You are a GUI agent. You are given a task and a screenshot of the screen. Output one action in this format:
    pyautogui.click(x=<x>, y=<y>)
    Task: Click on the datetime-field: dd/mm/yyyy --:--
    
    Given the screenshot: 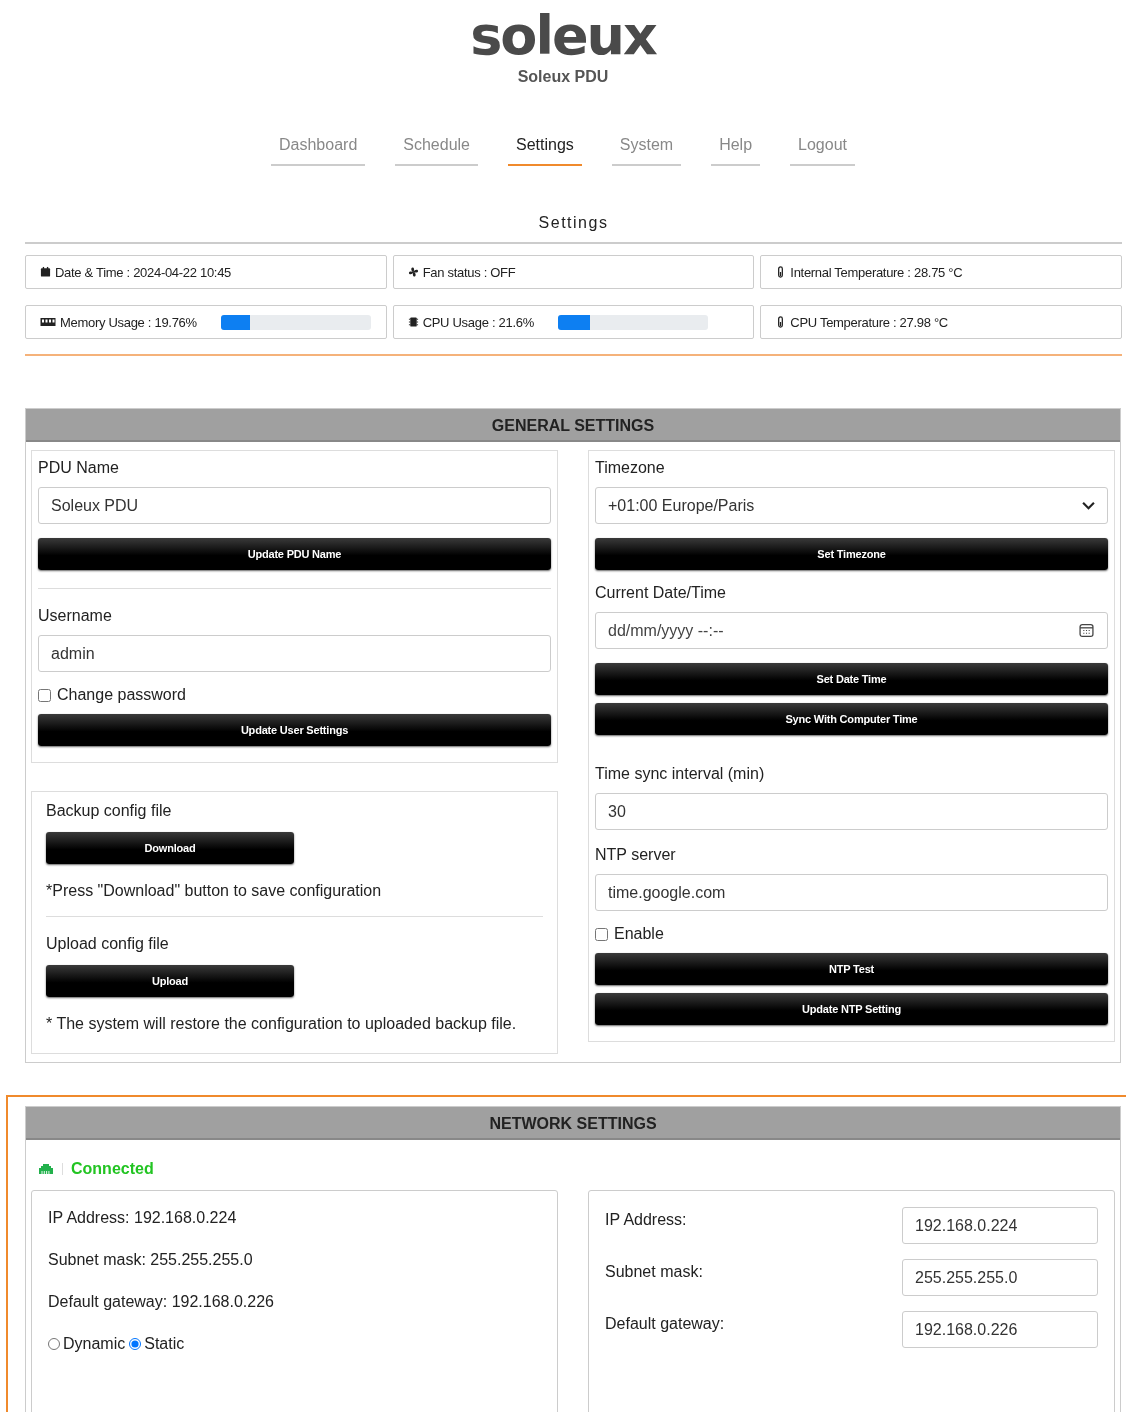 What is the action you would take?
    pyautogui.click(x=851, y=630)
    